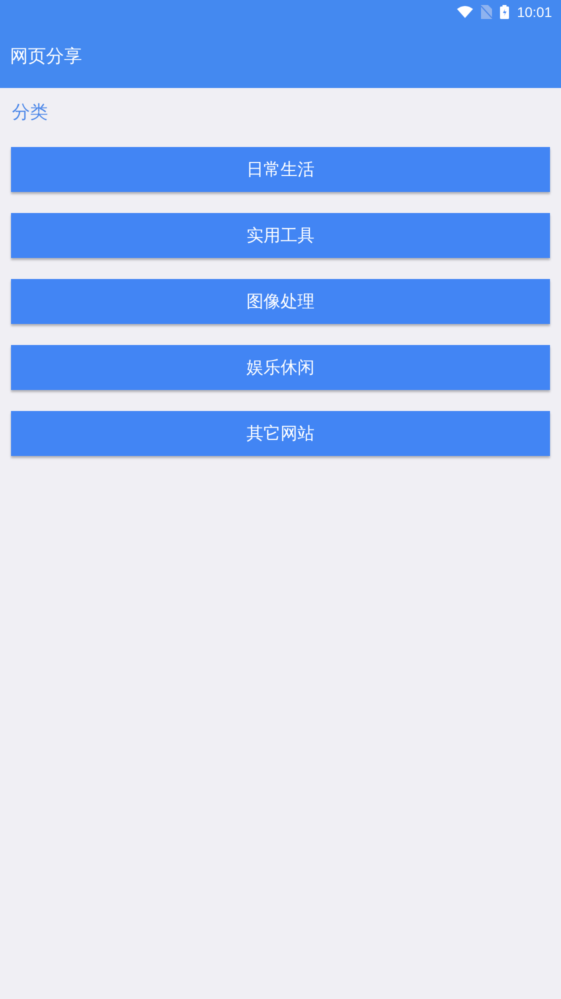  Describe the element at coordinates (504, 12) in the screenshot. I see `battery-icon` at that location.